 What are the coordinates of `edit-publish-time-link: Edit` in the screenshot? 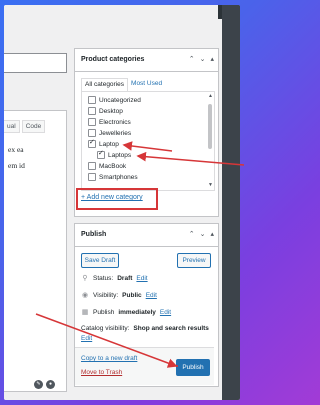 It's located at (165, 312).